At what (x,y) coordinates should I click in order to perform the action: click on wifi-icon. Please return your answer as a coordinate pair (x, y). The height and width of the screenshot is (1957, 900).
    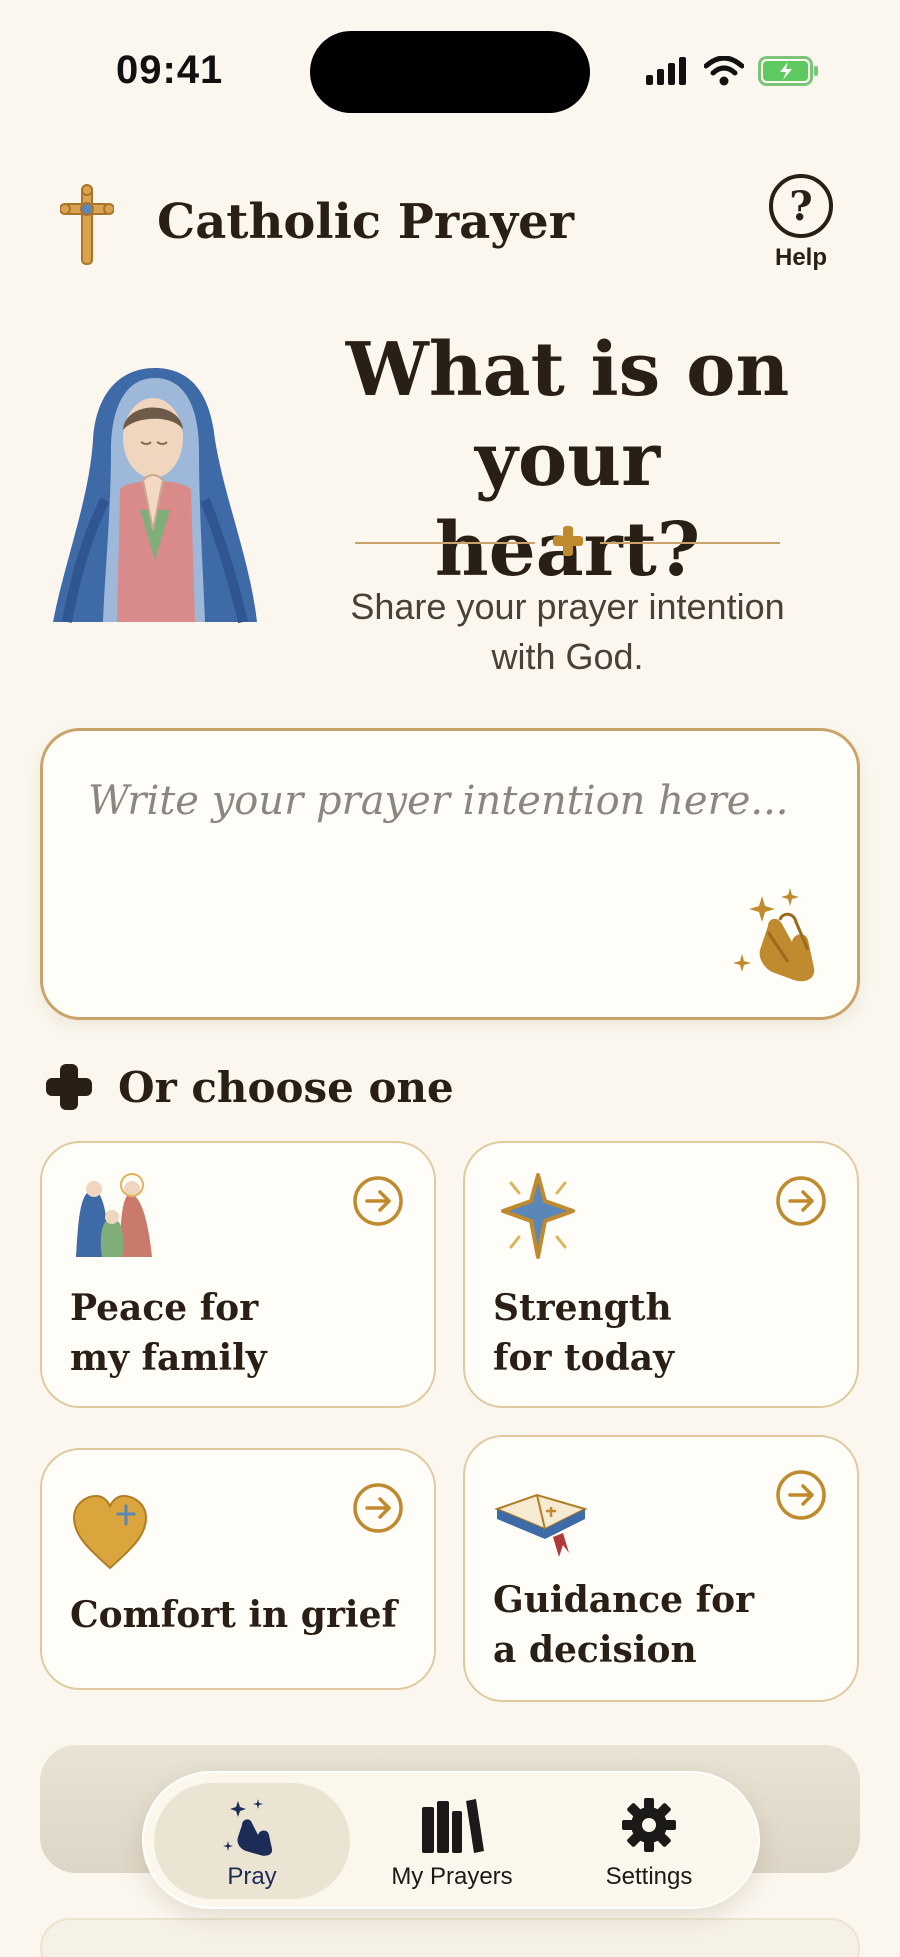
    Looking at the image, I should click on (724, 71).